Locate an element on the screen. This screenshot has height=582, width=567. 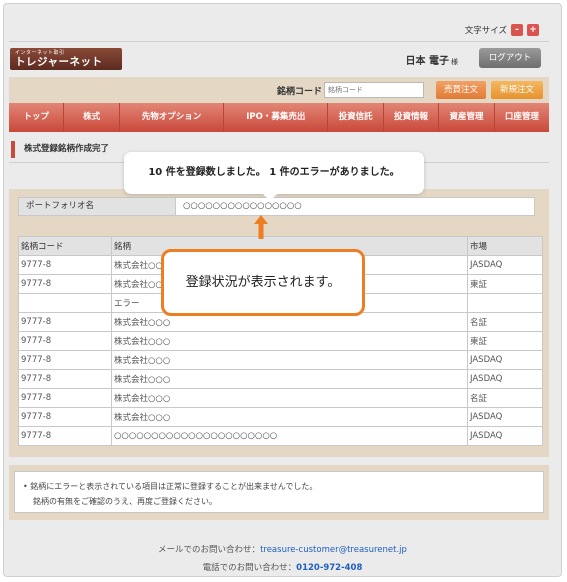
portfolio-label: ポートフォリオ名 is located at coordinates (97, 206).